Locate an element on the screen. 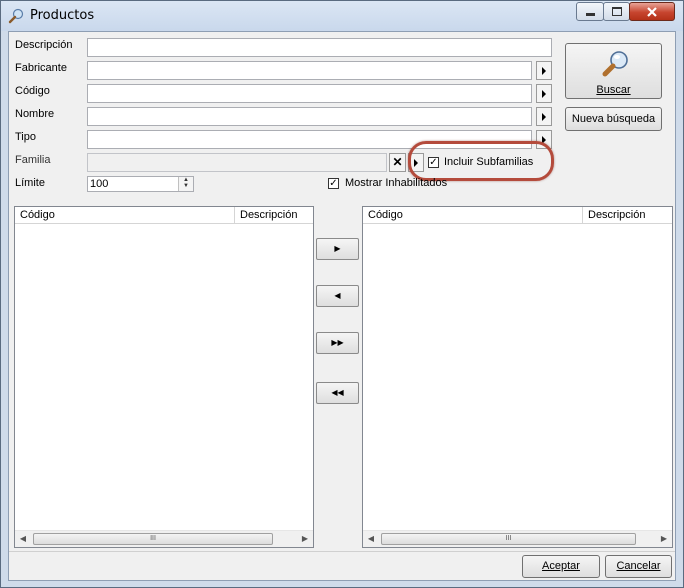  title-bar: Productos is located at coordinates (342, 16).